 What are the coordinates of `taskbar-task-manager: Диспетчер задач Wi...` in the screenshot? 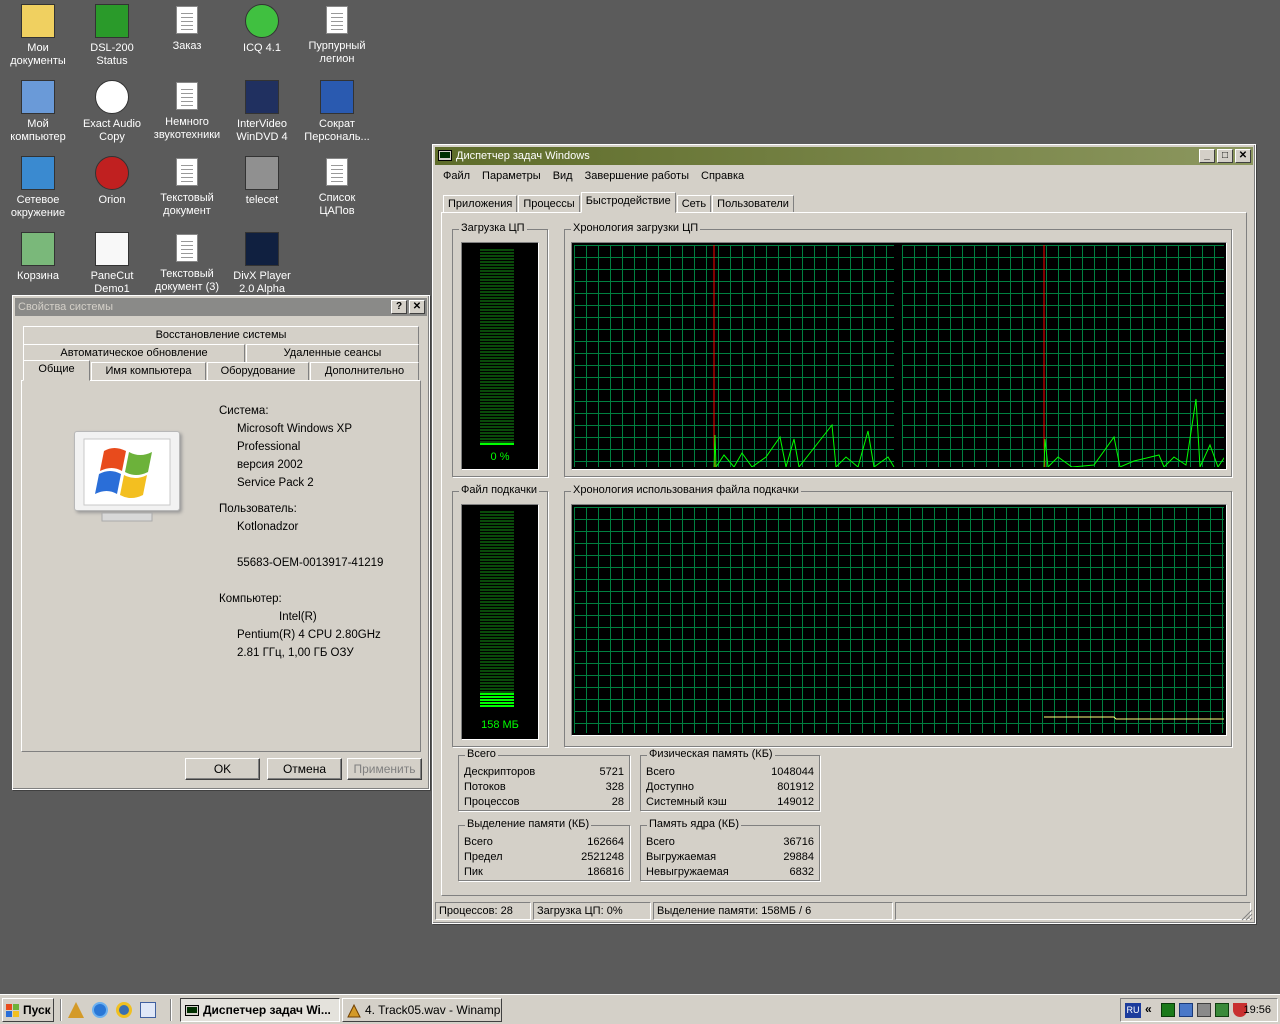 It's located at (260, 1010).